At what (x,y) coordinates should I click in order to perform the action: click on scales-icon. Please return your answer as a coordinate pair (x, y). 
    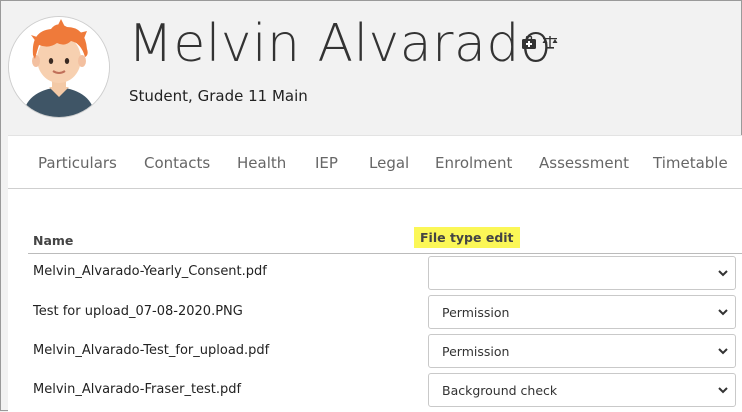
    Looking at the image, I should click on (550, 42).